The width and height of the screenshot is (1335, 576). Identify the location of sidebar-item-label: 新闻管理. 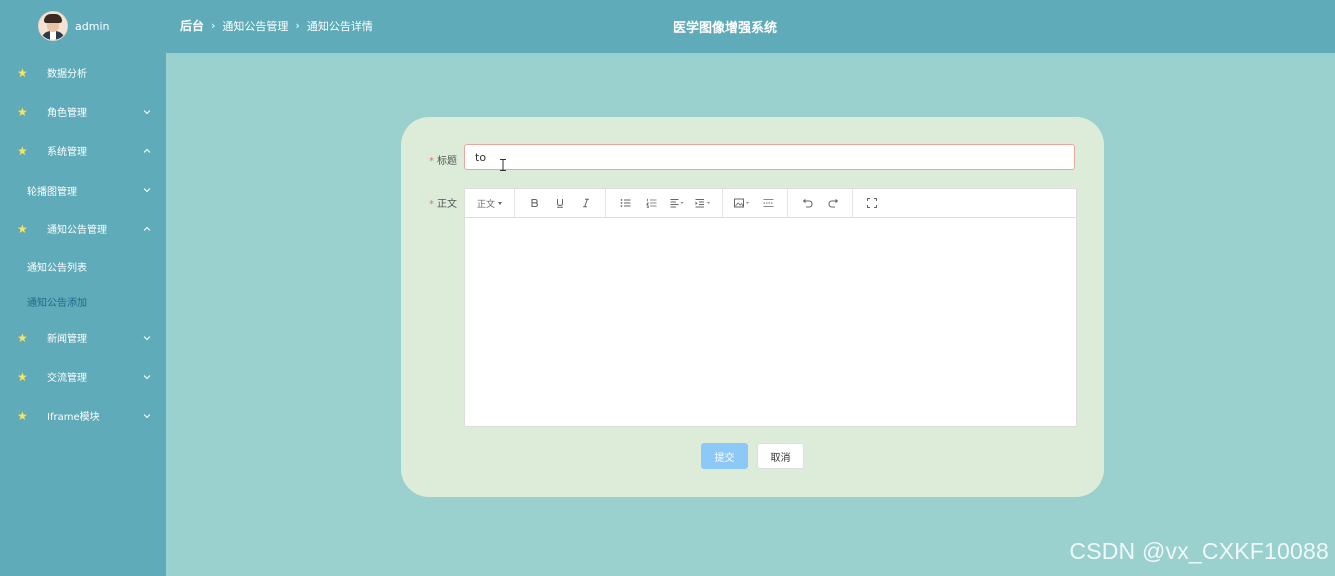
(67, 339).